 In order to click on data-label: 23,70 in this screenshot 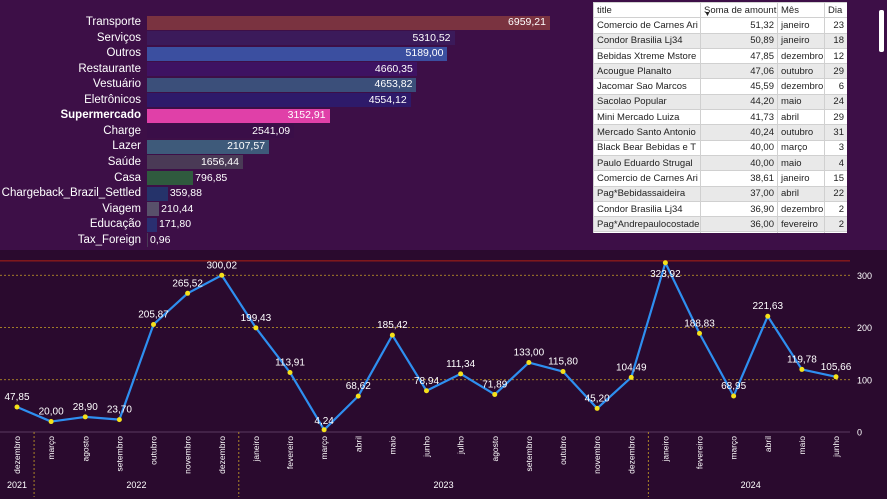, I will do `click(119, 410)`.